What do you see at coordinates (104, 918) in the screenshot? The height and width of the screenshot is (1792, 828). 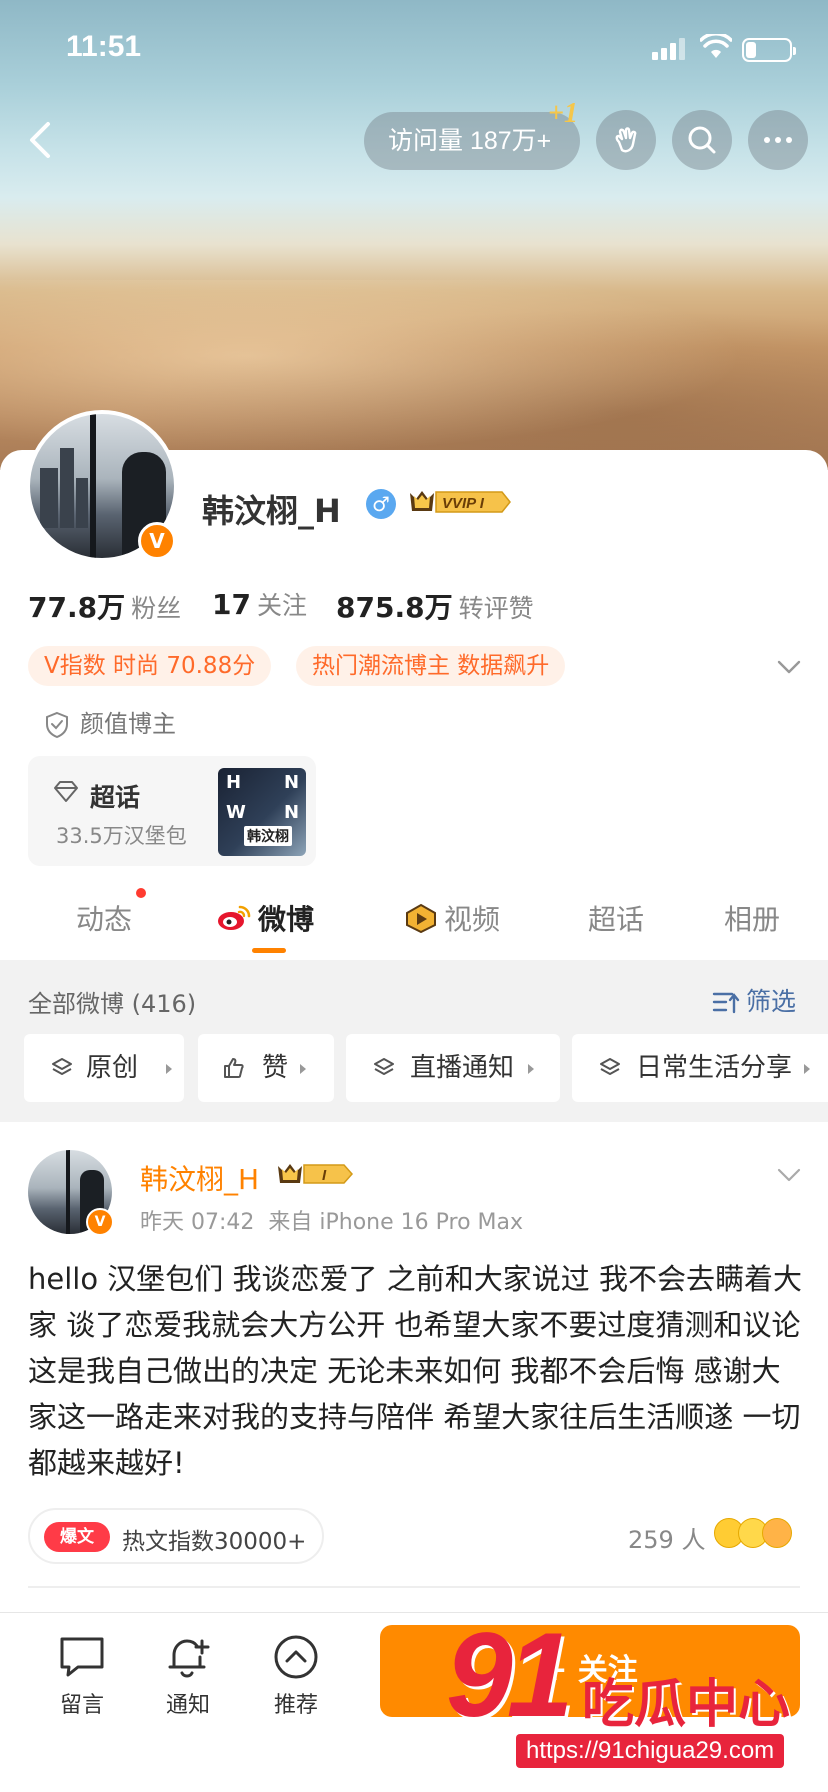 I see `tab-dynamics: 动态` at bounding box center [104, 918].